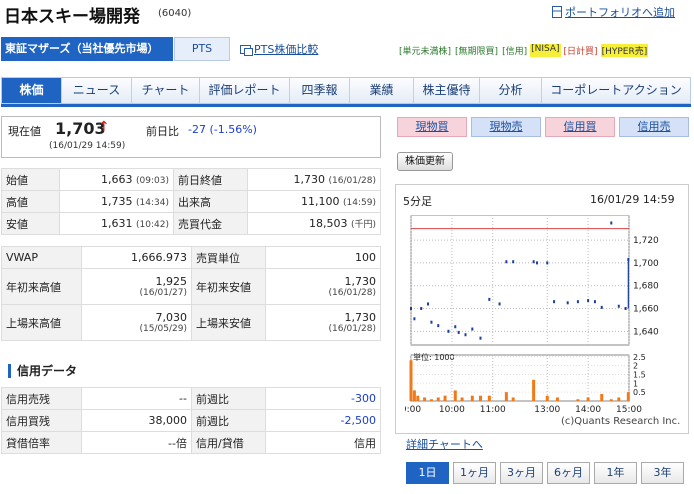 The image size is (694, 494). What do you see at coordinates (97, 90) in the screenshot?
I see `nav-news: ニュース` at bounding box center [97, 90].